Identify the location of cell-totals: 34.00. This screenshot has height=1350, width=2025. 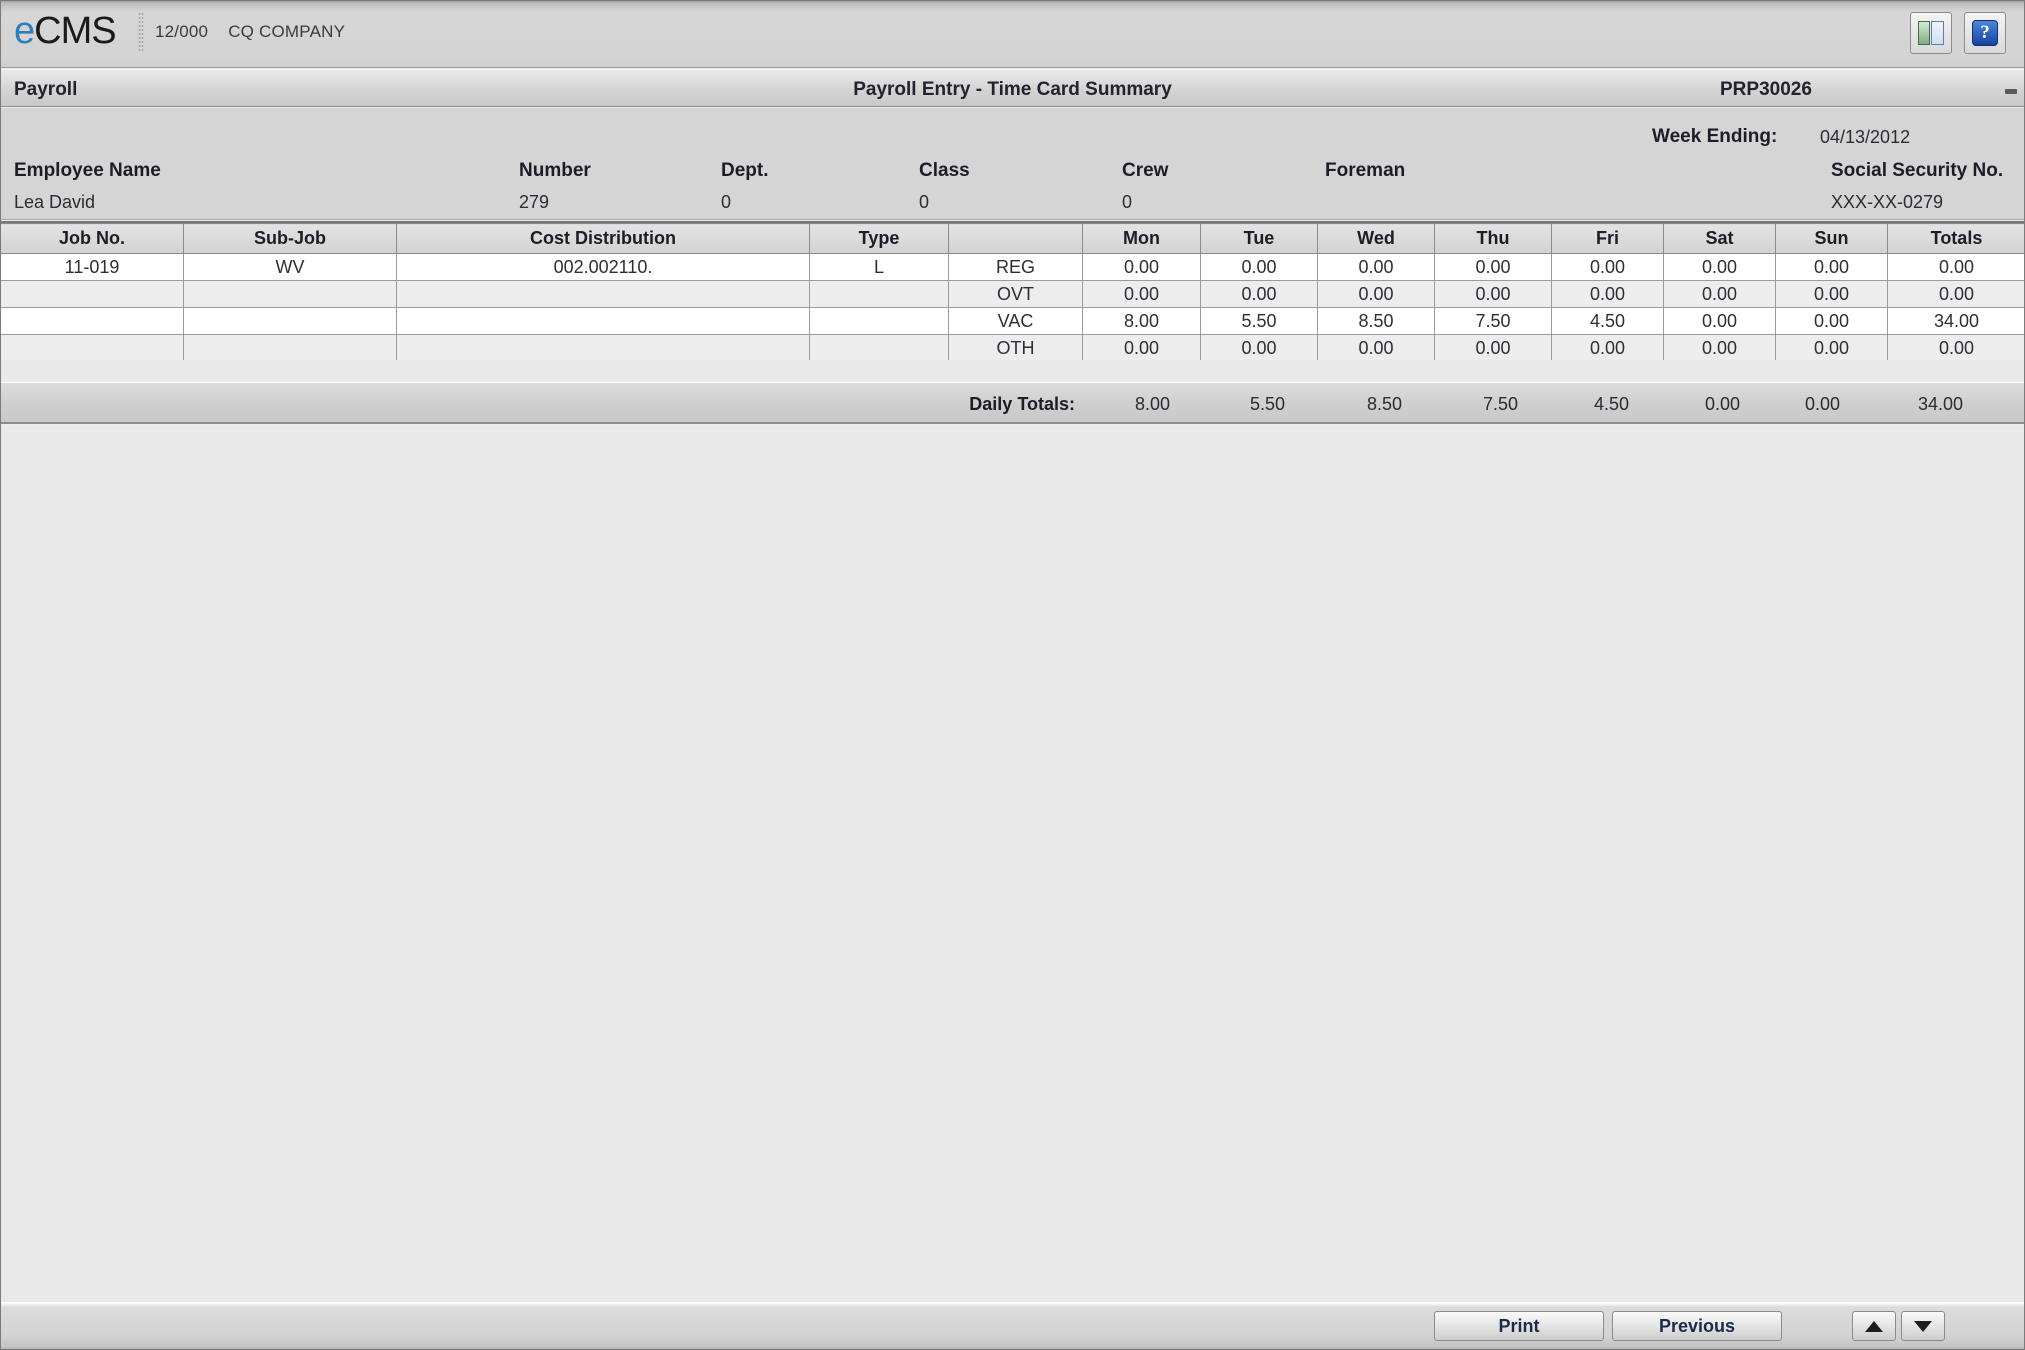
(1956, 321).